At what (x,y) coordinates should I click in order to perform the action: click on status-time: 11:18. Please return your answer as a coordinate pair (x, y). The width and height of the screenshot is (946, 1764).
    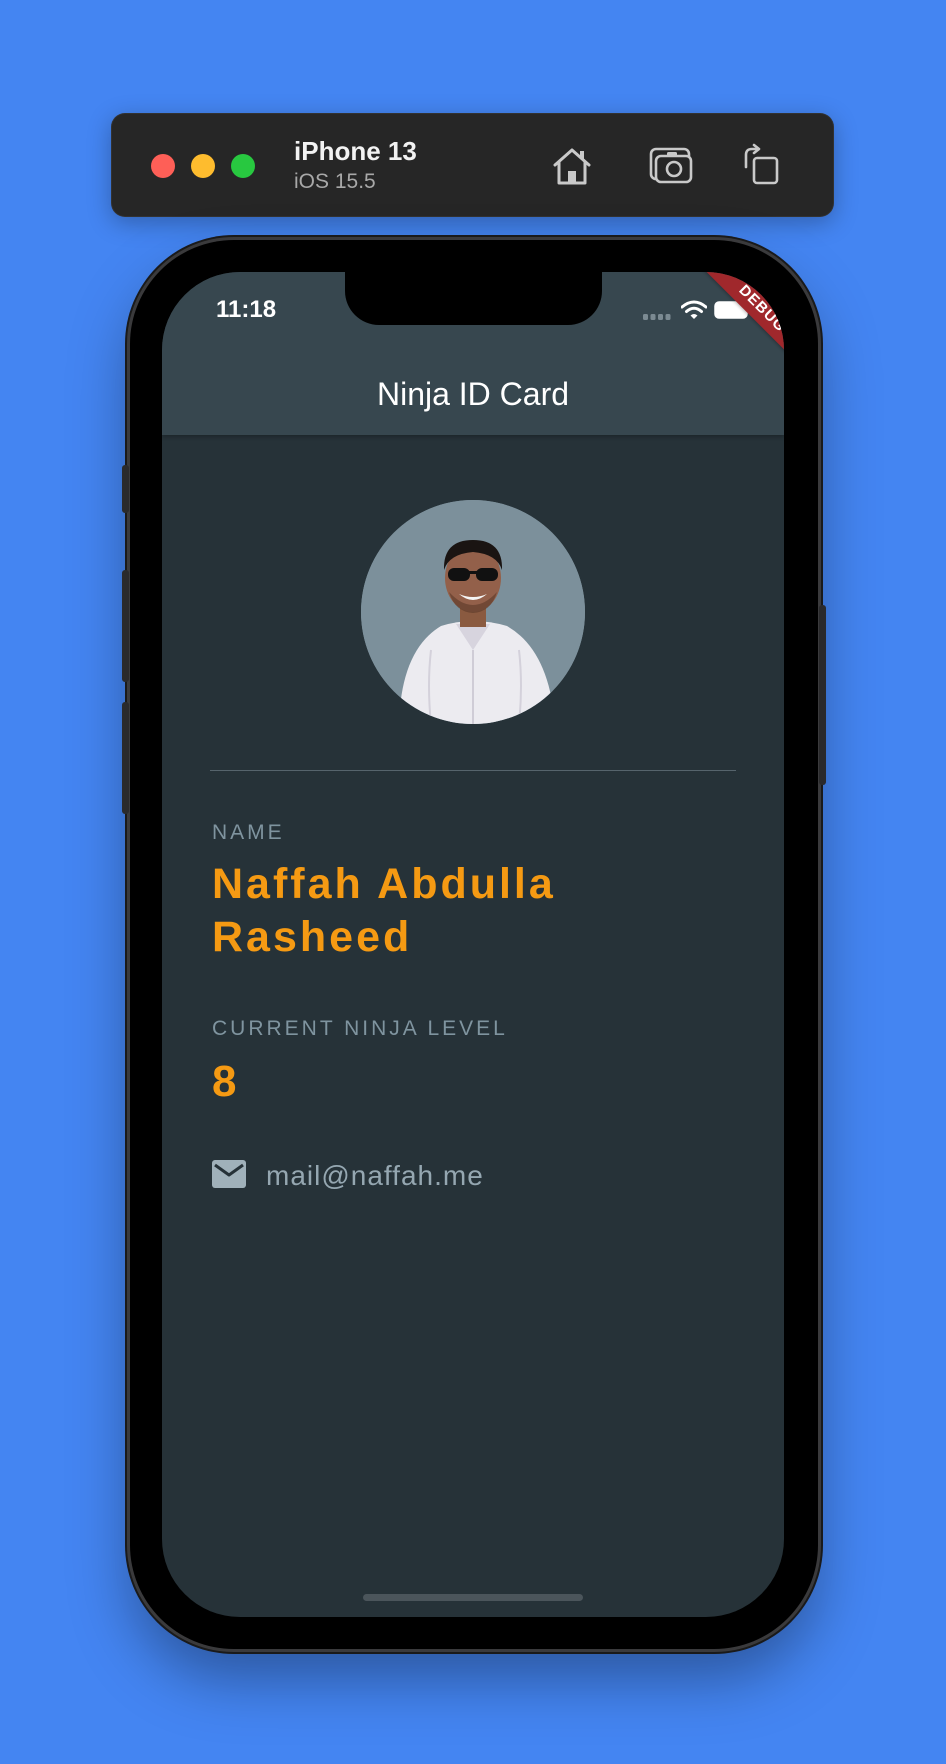
    Looking at the image, I should click on (246, 309).